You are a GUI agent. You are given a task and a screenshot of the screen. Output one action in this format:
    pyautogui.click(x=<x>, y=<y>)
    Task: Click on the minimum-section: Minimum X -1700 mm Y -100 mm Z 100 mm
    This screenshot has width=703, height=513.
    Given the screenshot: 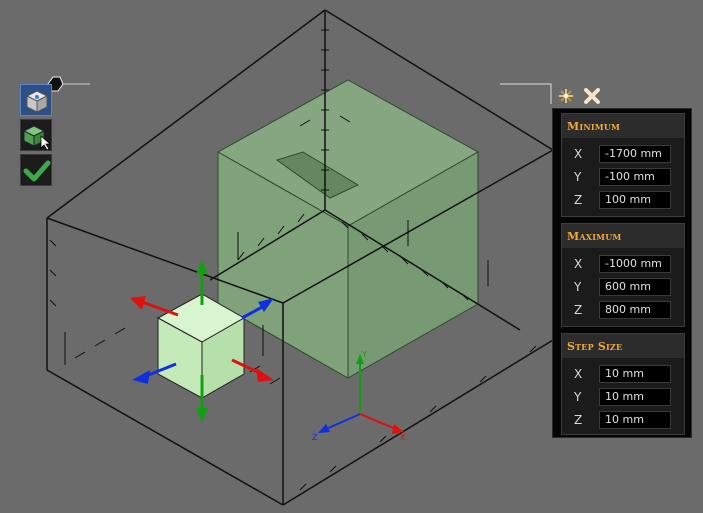 What is the action you would take?
    pyautogui.click(x=623, y=165)
    